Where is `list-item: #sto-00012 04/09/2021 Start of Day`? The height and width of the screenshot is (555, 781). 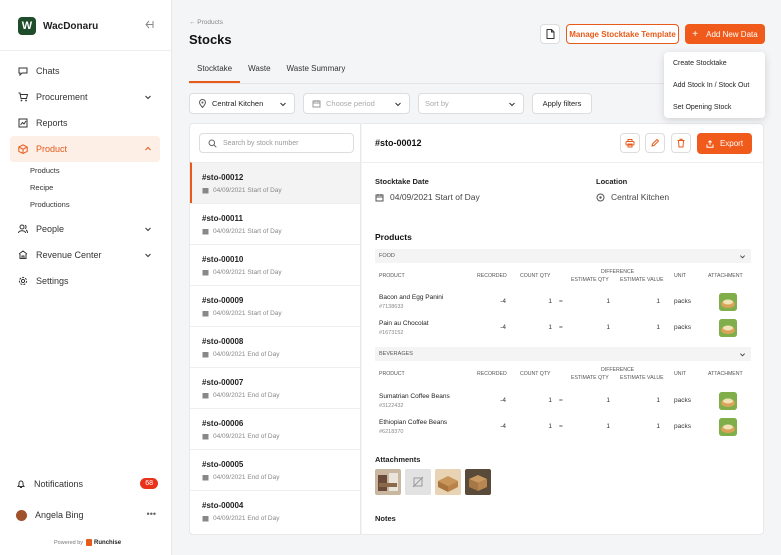
list-item: #sto-00012 04/09/2021 Start of Day is located at coordinates (275, 182).